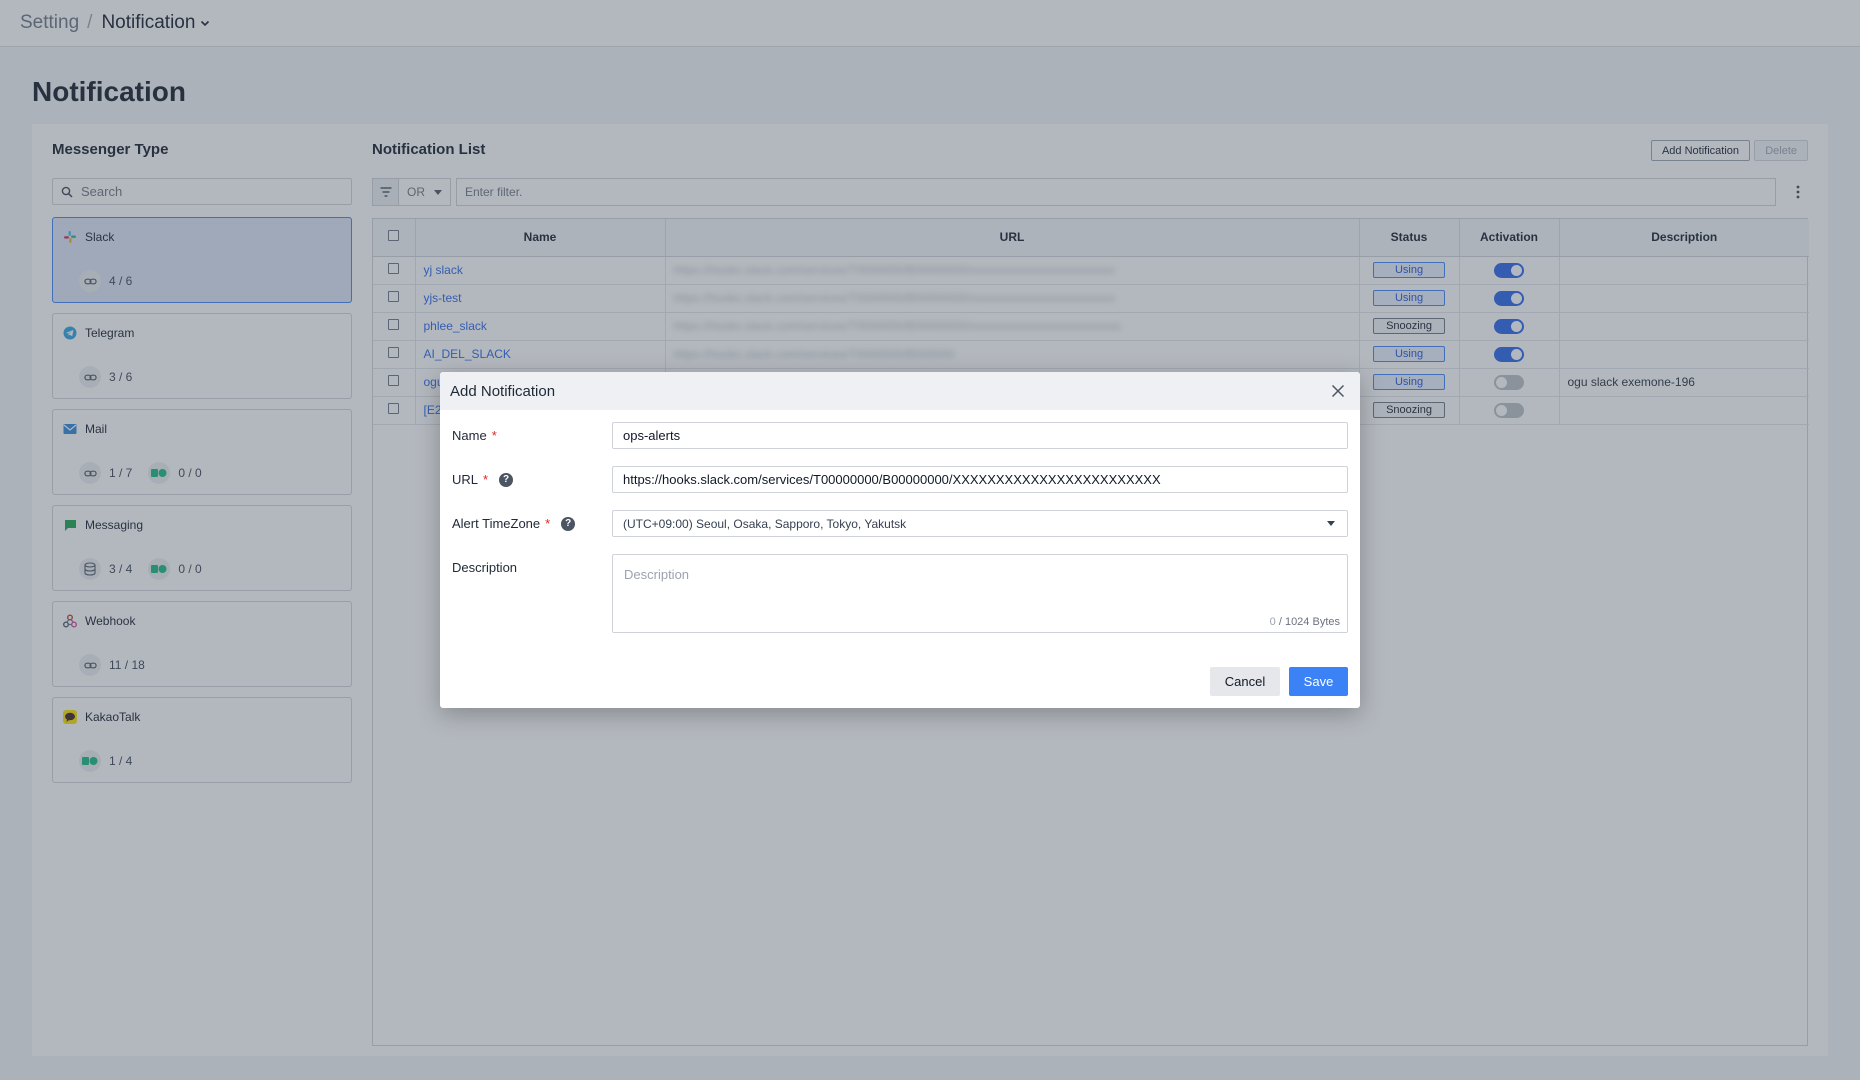 This screenshot has width=1860, height=1080. Describe the element at coordinates (652, 435) in the screenshot. I see `name-input-value: ops-alerts` at that location.